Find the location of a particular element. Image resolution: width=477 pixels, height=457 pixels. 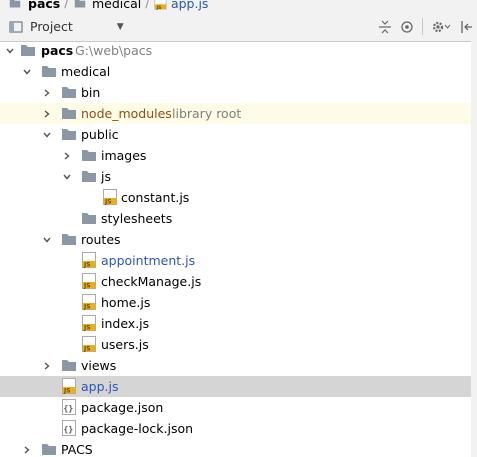

project-view-label: Project is located at coordinates (51, 26).